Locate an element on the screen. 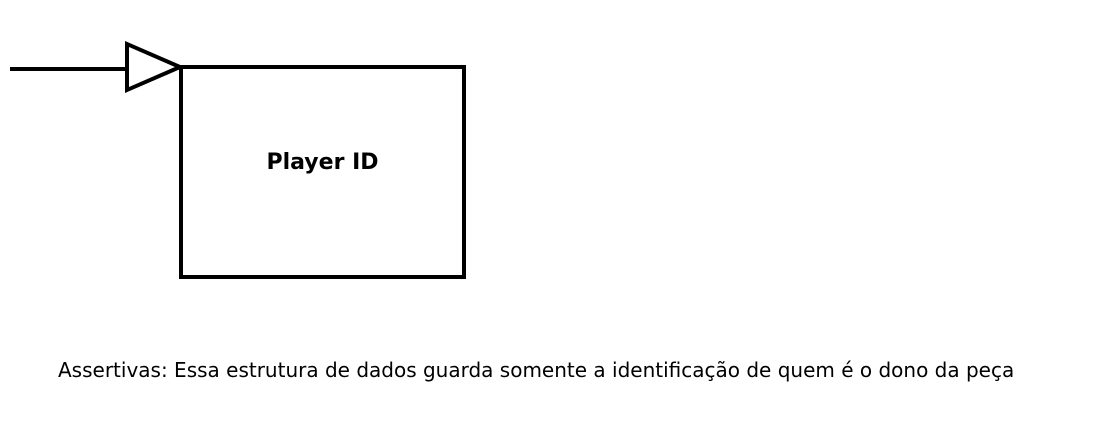 The image size is (1101, 423). player-id-label: Player ID is located at coordinates (322, 162).